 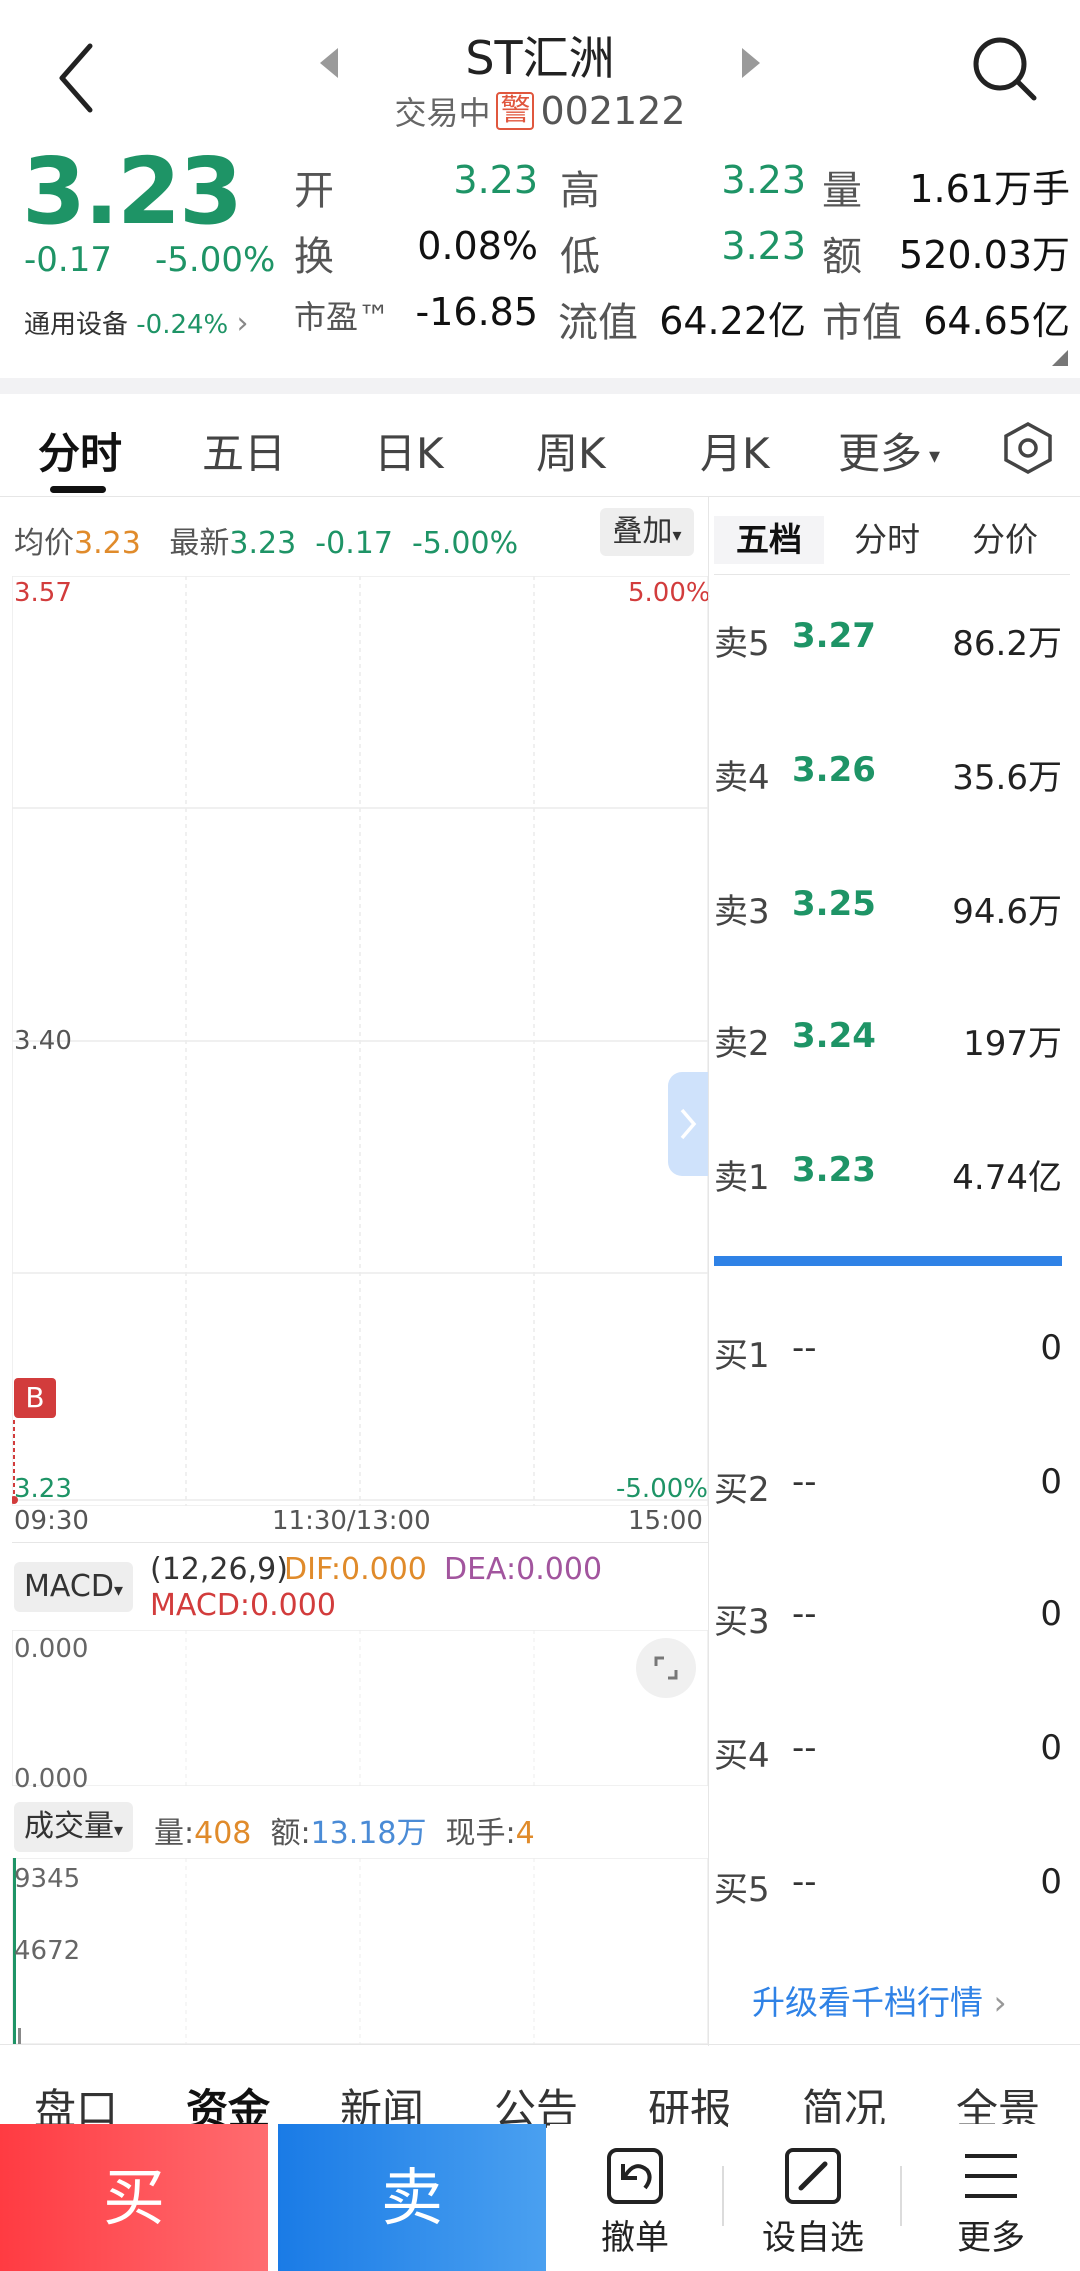 What do you see at coordinates (107, 543) in the screenshot?
I see `avg-value: 3.23` at bounding box center [107, 543].